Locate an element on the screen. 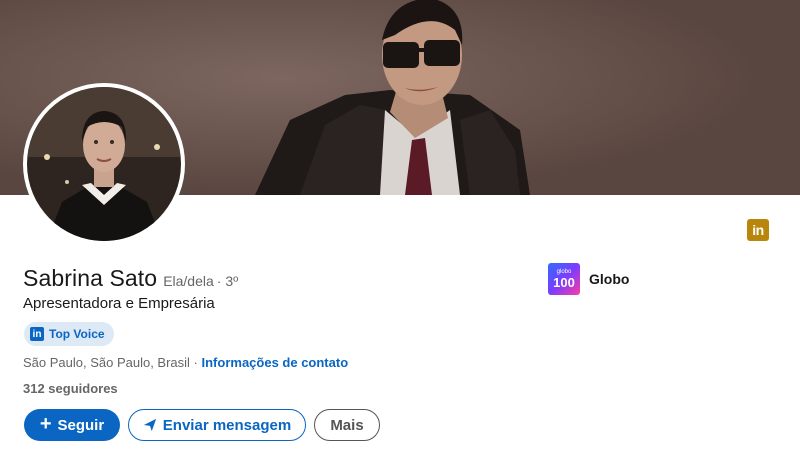 The image size is (800, 462). message-button: Enviar mensagem is located at coordinates (217, 425).